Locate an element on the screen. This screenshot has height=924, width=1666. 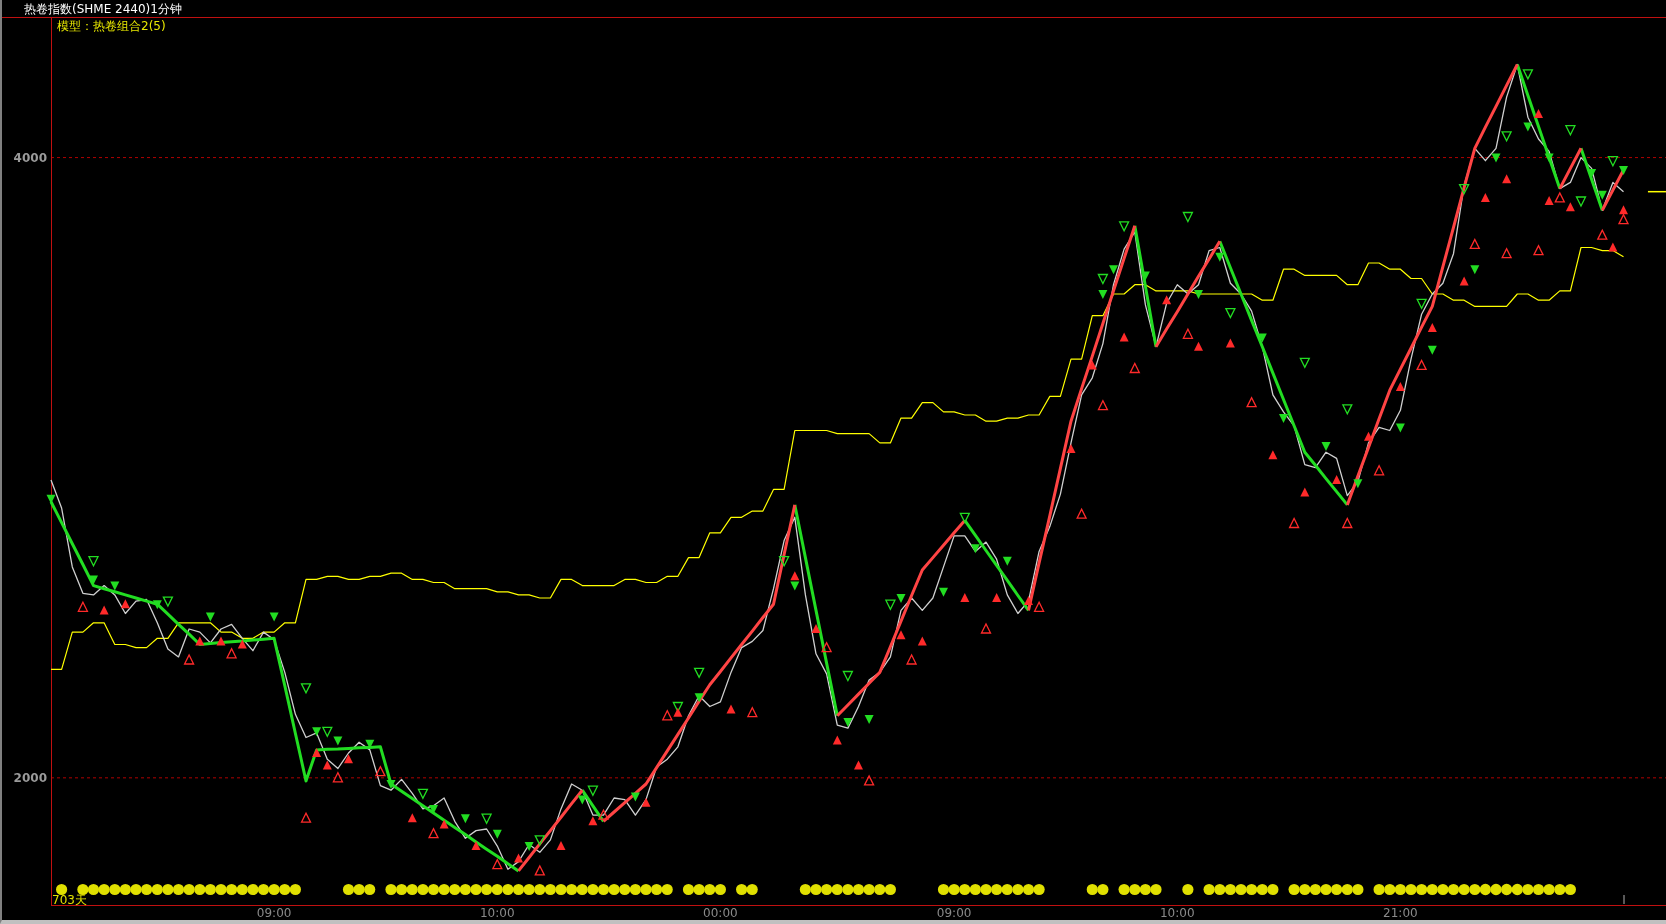
day-count-label: 703天 is located at coordinates (69, 900).